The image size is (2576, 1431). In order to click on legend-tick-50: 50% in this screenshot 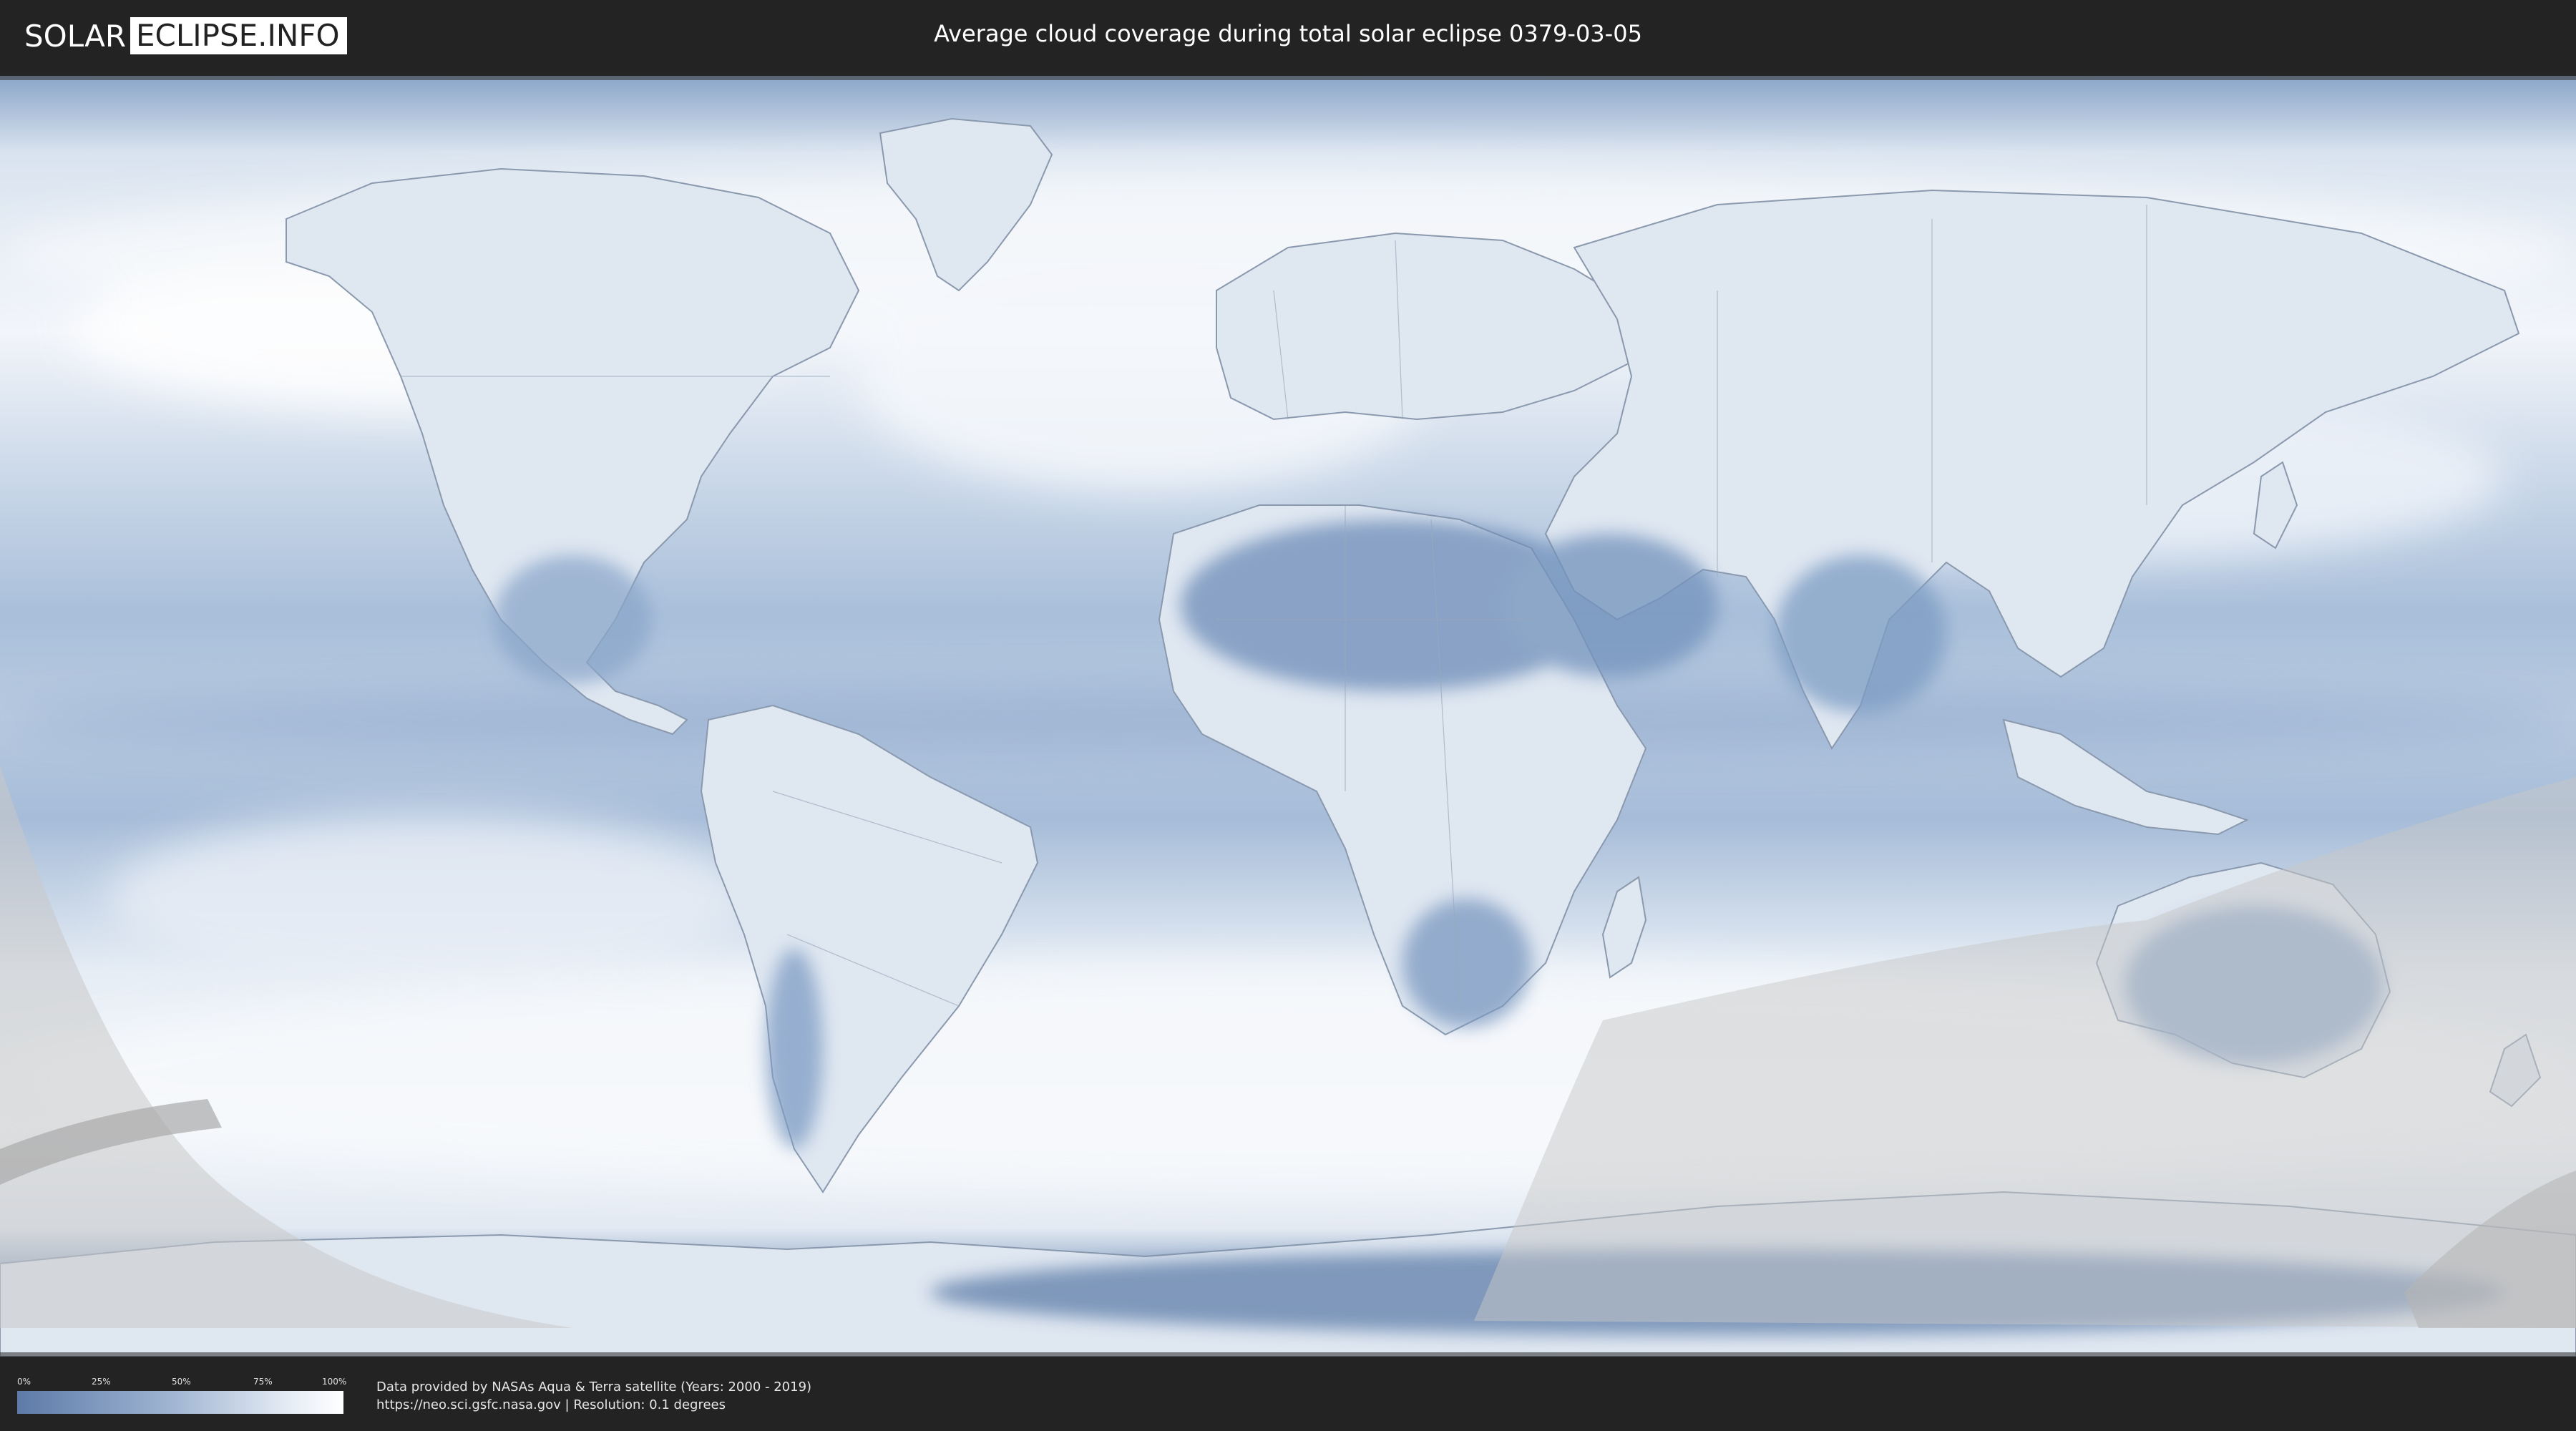, I will do `click(181, 1382)`.